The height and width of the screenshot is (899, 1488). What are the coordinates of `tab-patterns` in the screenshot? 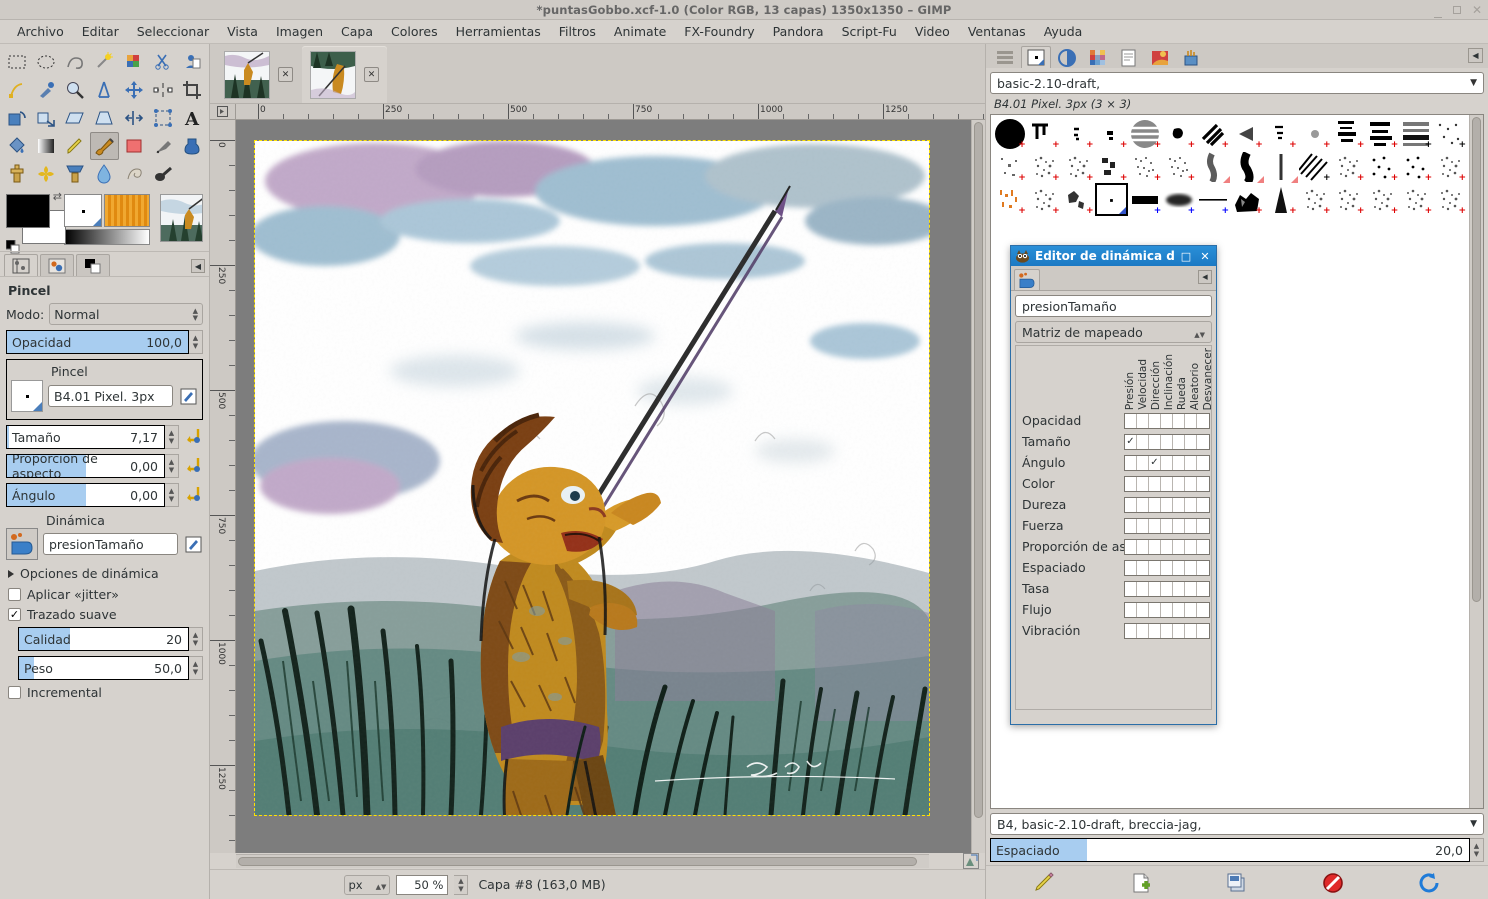 It's located at (1067, 57).